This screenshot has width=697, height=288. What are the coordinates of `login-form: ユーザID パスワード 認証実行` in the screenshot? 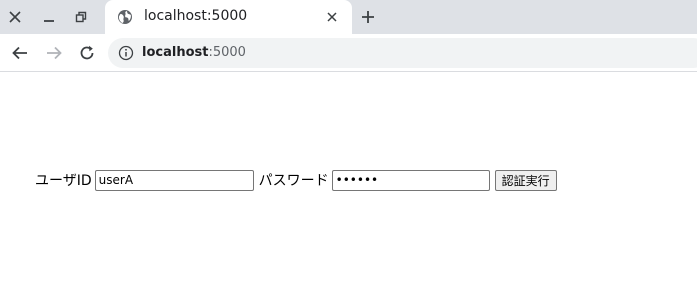 It's located at (296, 180).